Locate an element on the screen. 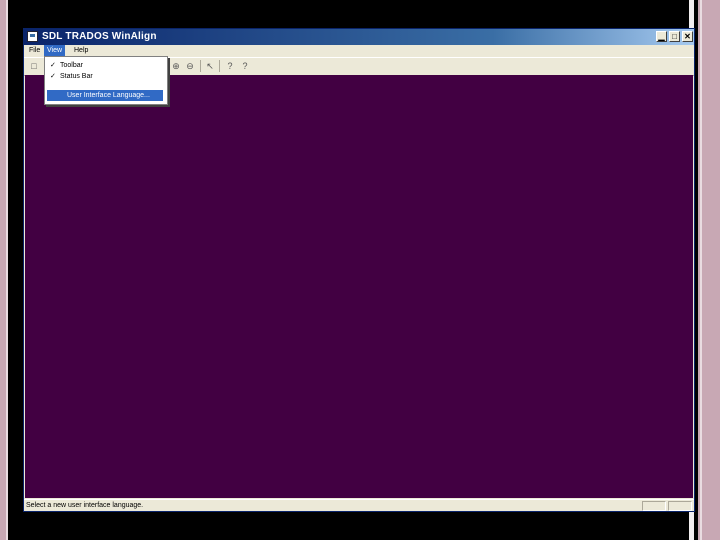  zoom-in-icon: ⊕ is located at coordinates (176, 66).